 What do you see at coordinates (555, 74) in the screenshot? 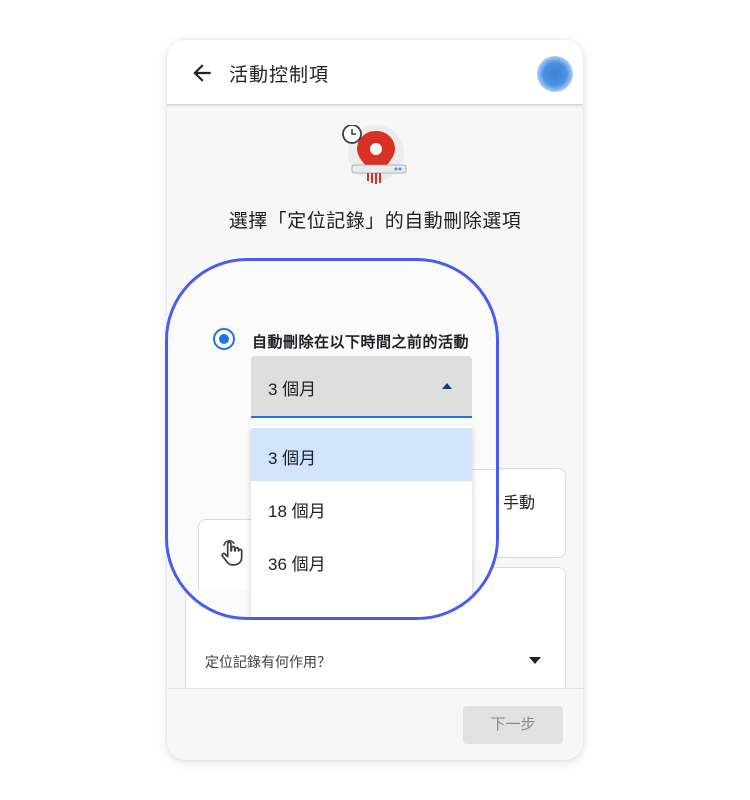
I see `avatar` at bounding box center [555, 74].